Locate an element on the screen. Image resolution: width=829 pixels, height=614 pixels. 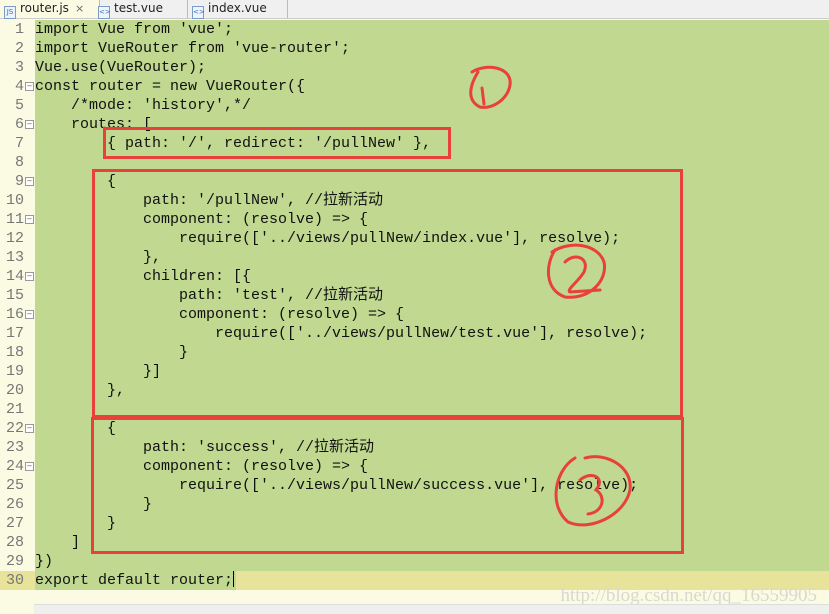
annotation-drawings is located at coordinates (550, 296).